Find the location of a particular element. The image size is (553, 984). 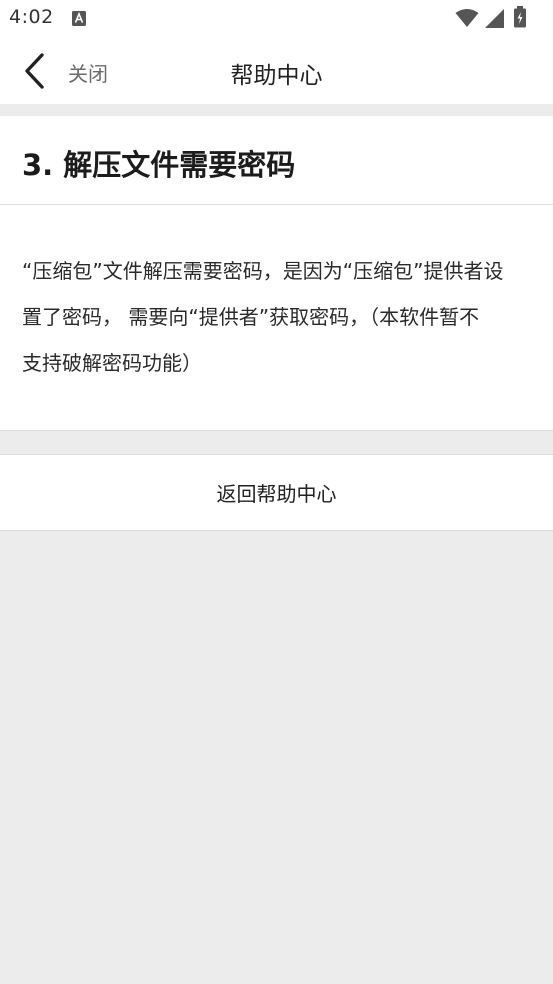

wifi-icon is located at coordinates (467, 18).